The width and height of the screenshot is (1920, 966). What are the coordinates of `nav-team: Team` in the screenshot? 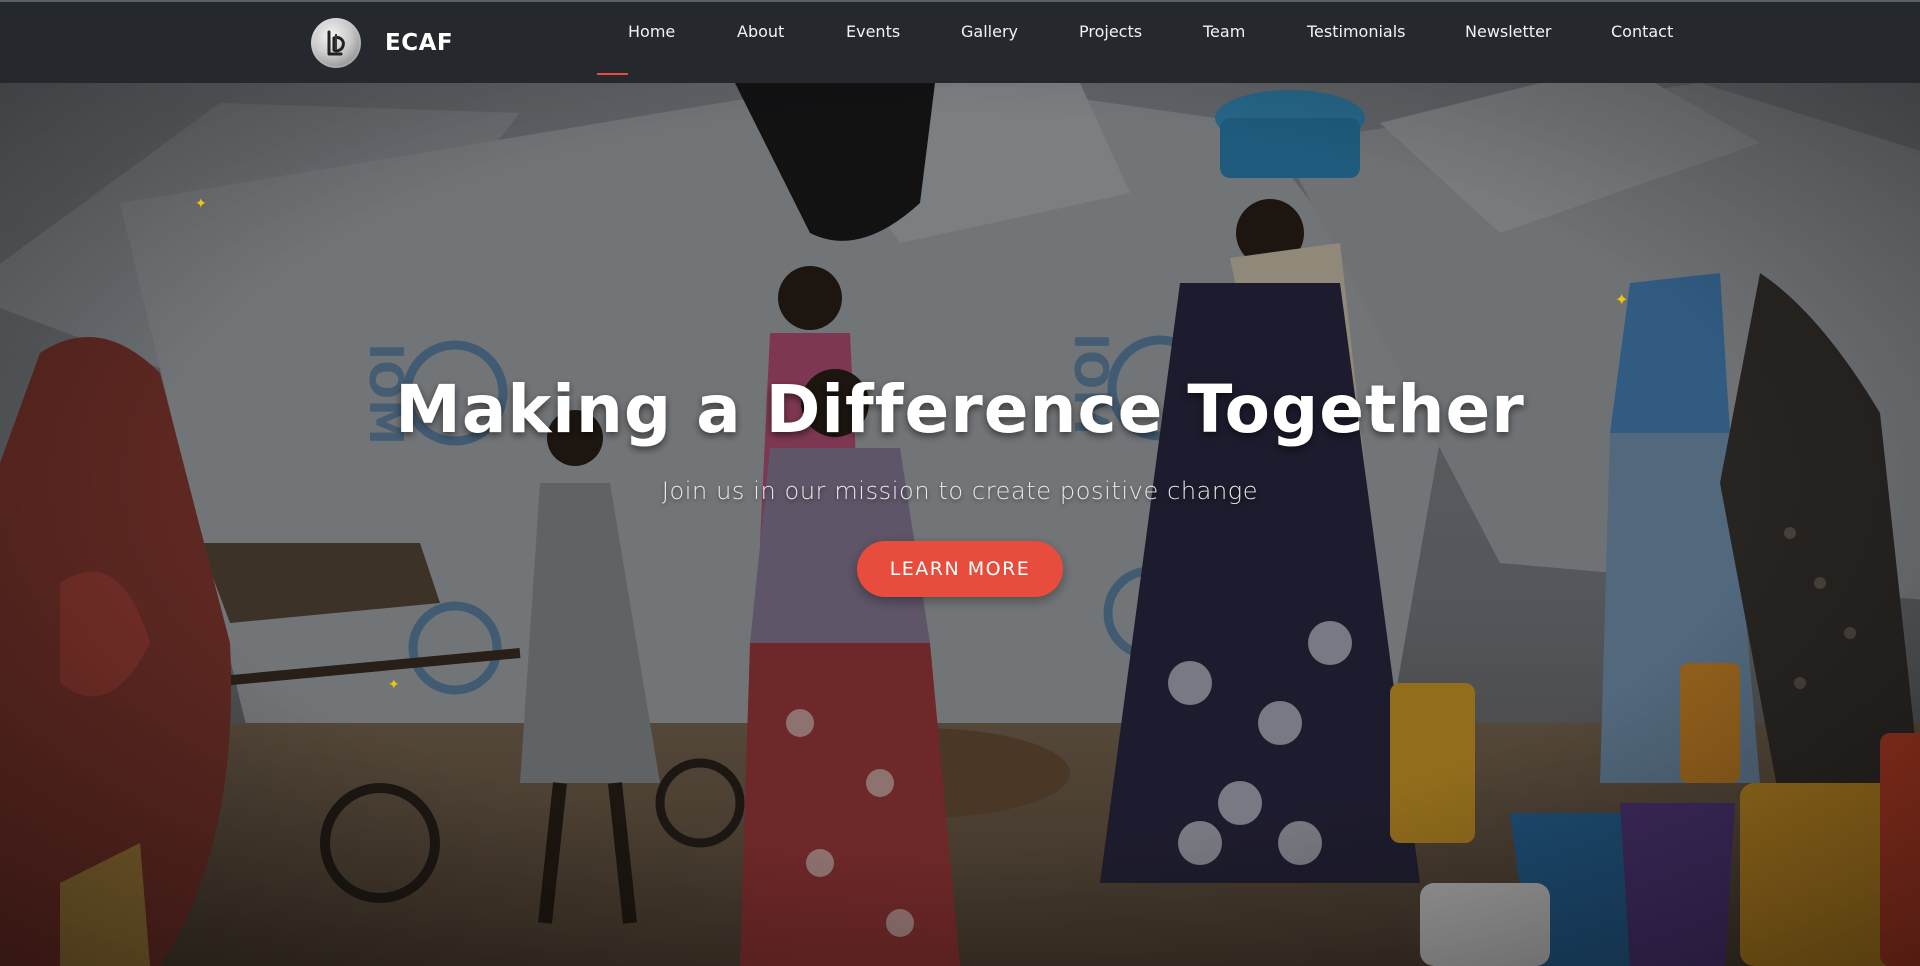 It's located at (1224, 31).